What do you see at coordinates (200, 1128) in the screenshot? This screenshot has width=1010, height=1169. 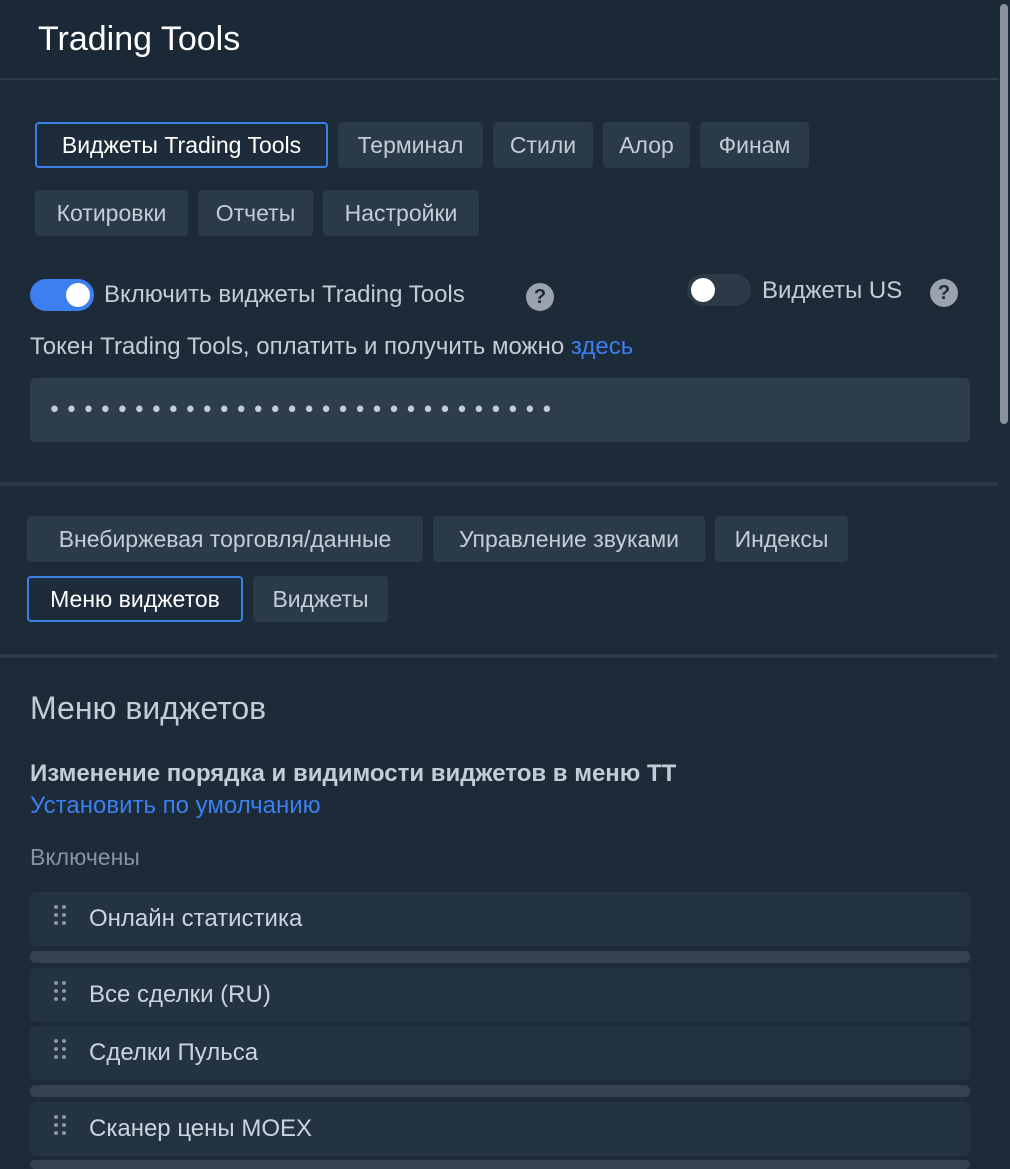 I see `list-item-label: Сканер цены MOEX` at bounding box center [200, 1128].